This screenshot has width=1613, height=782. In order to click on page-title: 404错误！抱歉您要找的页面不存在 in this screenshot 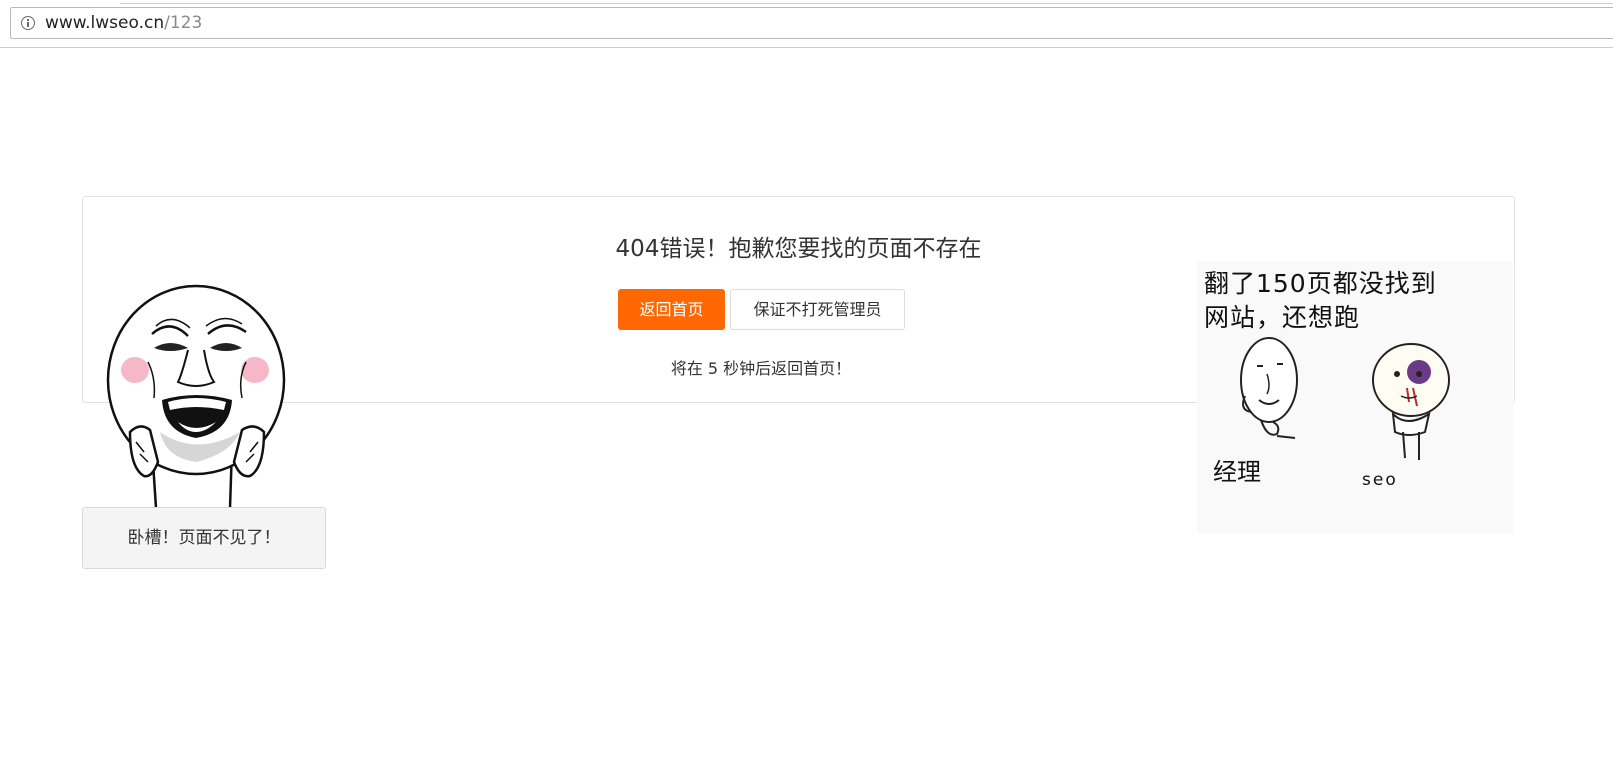, I will do `click(798, 249)`.